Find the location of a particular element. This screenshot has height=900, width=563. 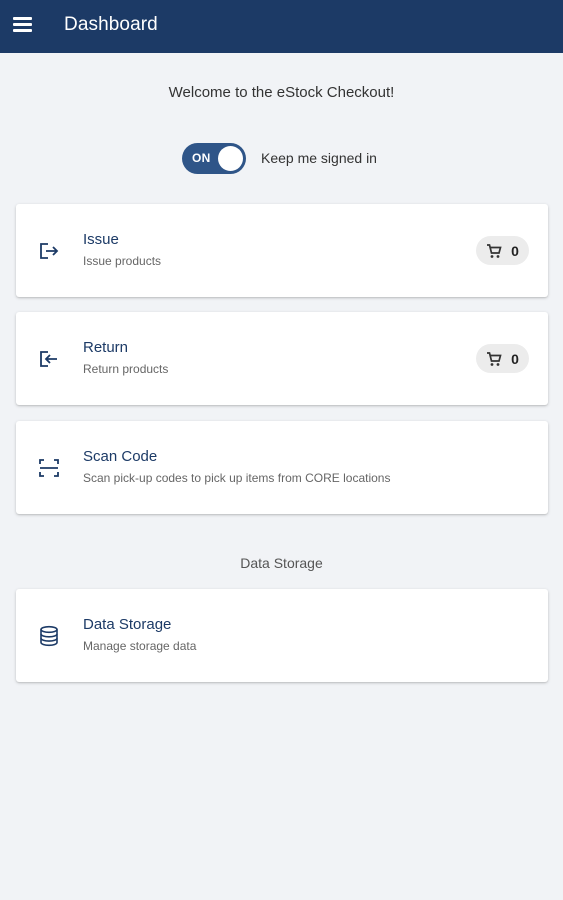

welcome-message: Welcome to the eStock Checkout! is located at coordinates (281, 92).